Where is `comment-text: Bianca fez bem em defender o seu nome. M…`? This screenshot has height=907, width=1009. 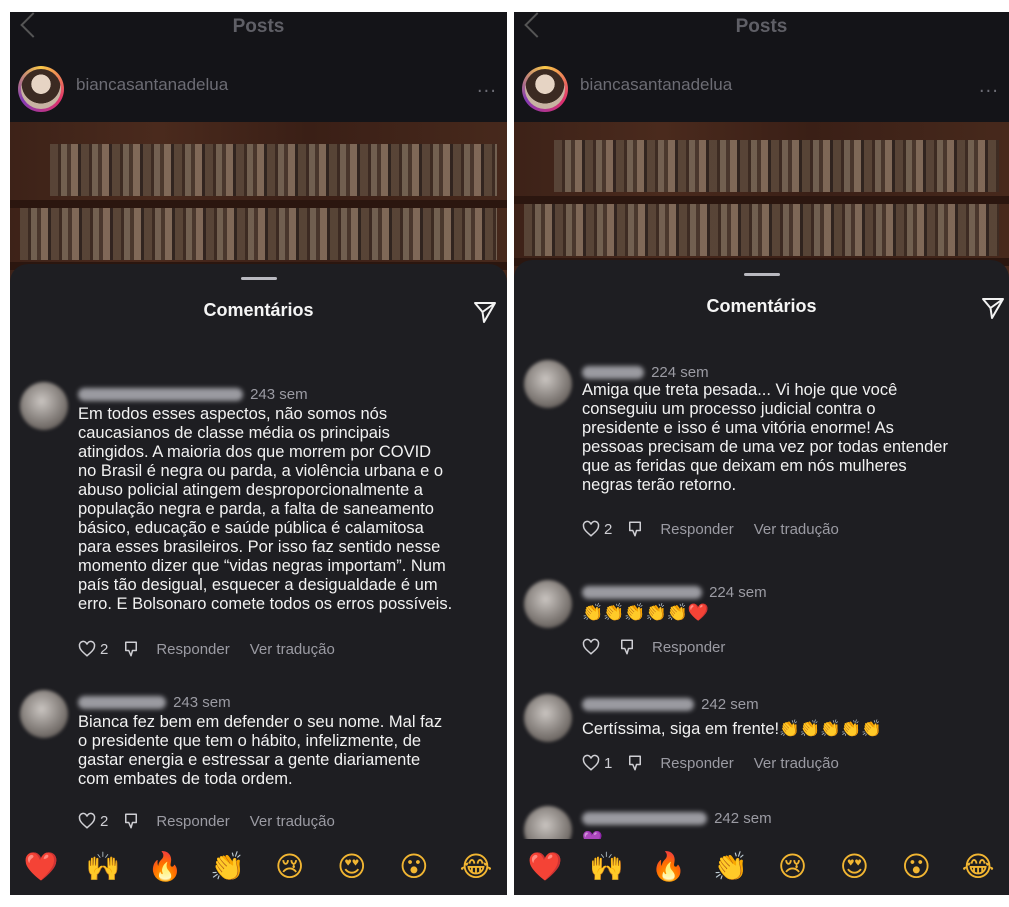 comment-text: Bianca fez bem em defender o seu nome. M… is located at coordinates (260, 750).